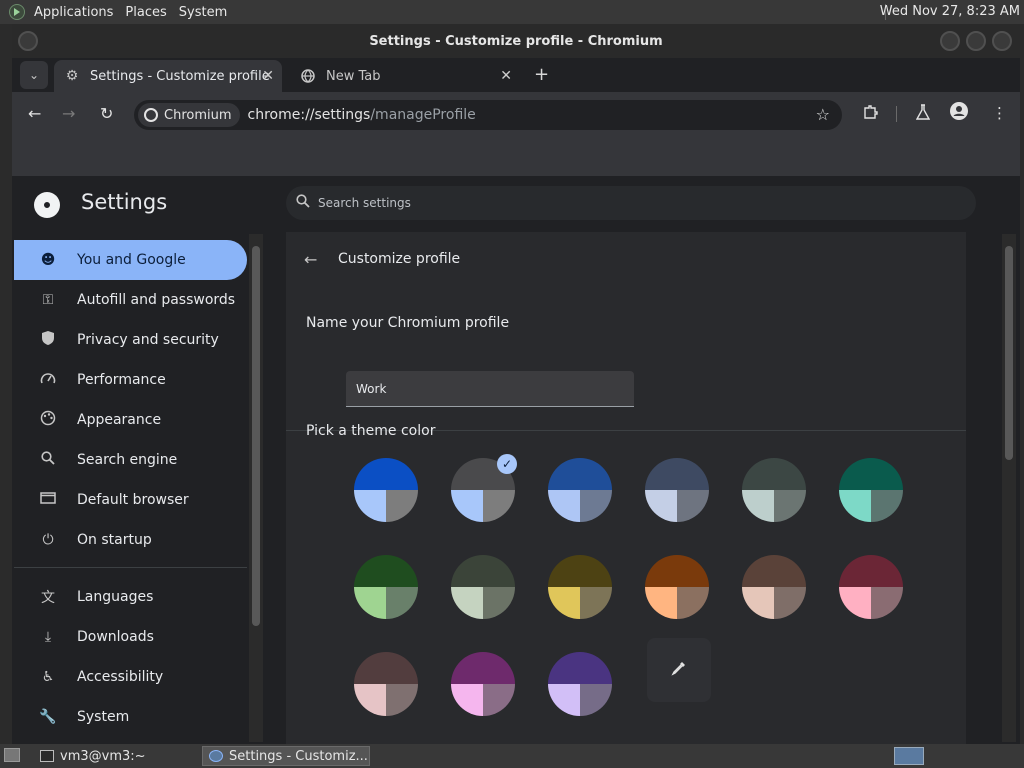 Image resolution: width=1024 pixels, height=768 pixels. I want to click on tab-label: New Tab, so click(353, 76).